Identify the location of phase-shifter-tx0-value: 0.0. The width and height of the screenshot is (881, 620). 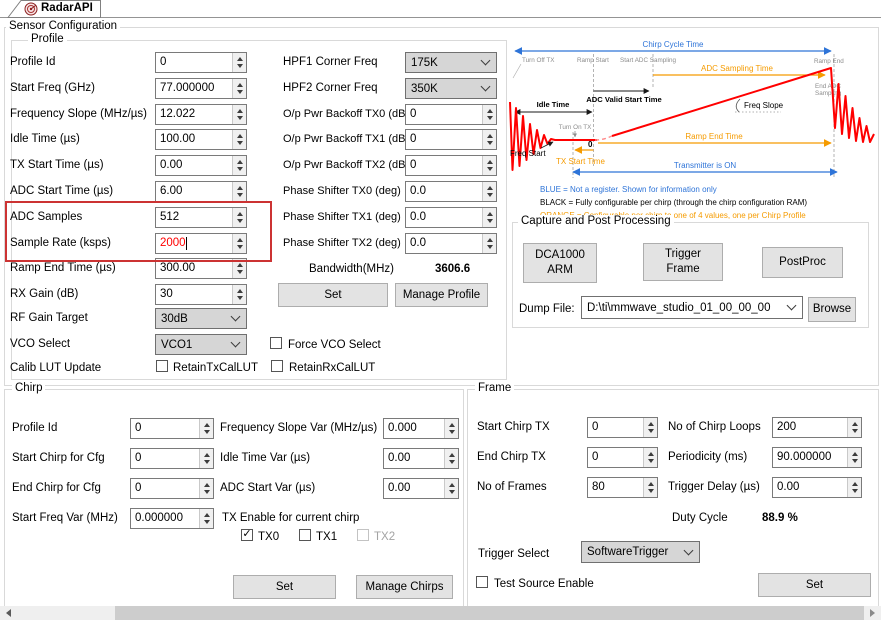
(444, 191).